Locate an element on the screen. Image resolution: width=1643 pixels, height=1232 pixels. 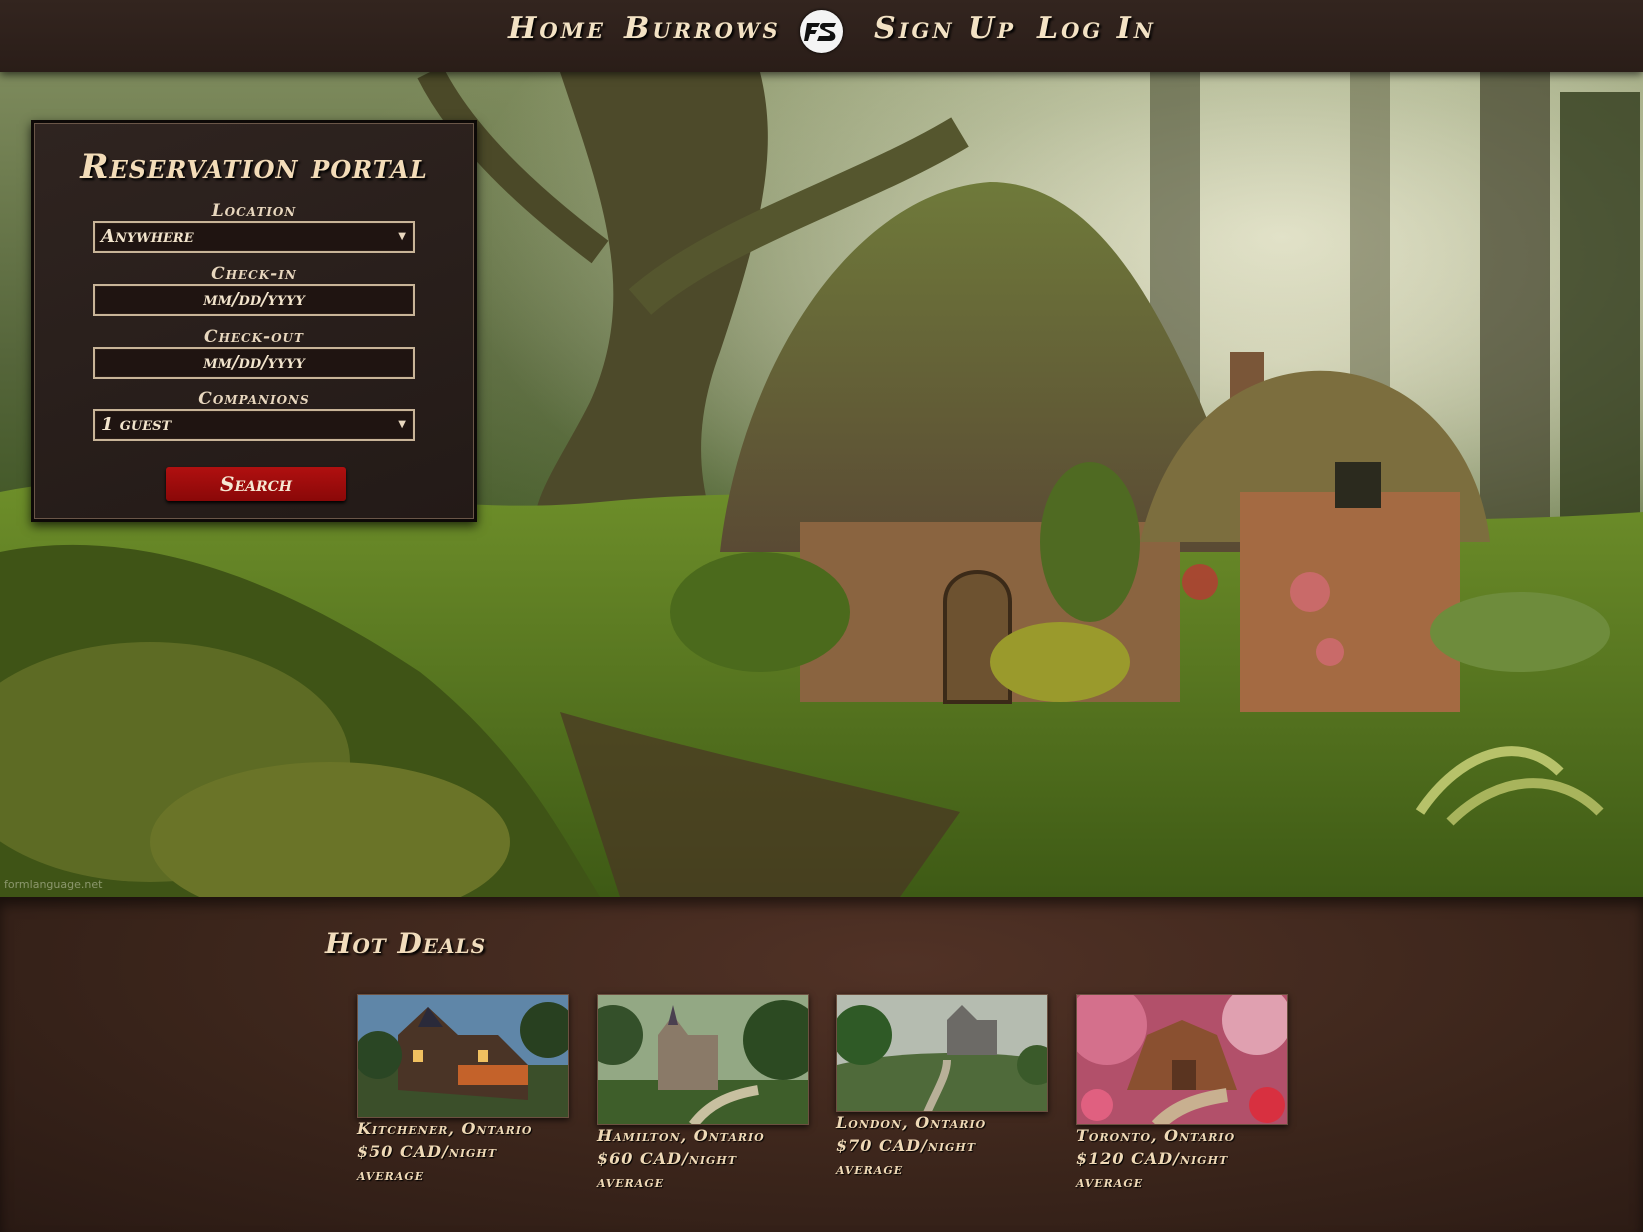
deal-text: Kitchener, Ontario $50 CAD/night average is located at coordinates (477, 1151).